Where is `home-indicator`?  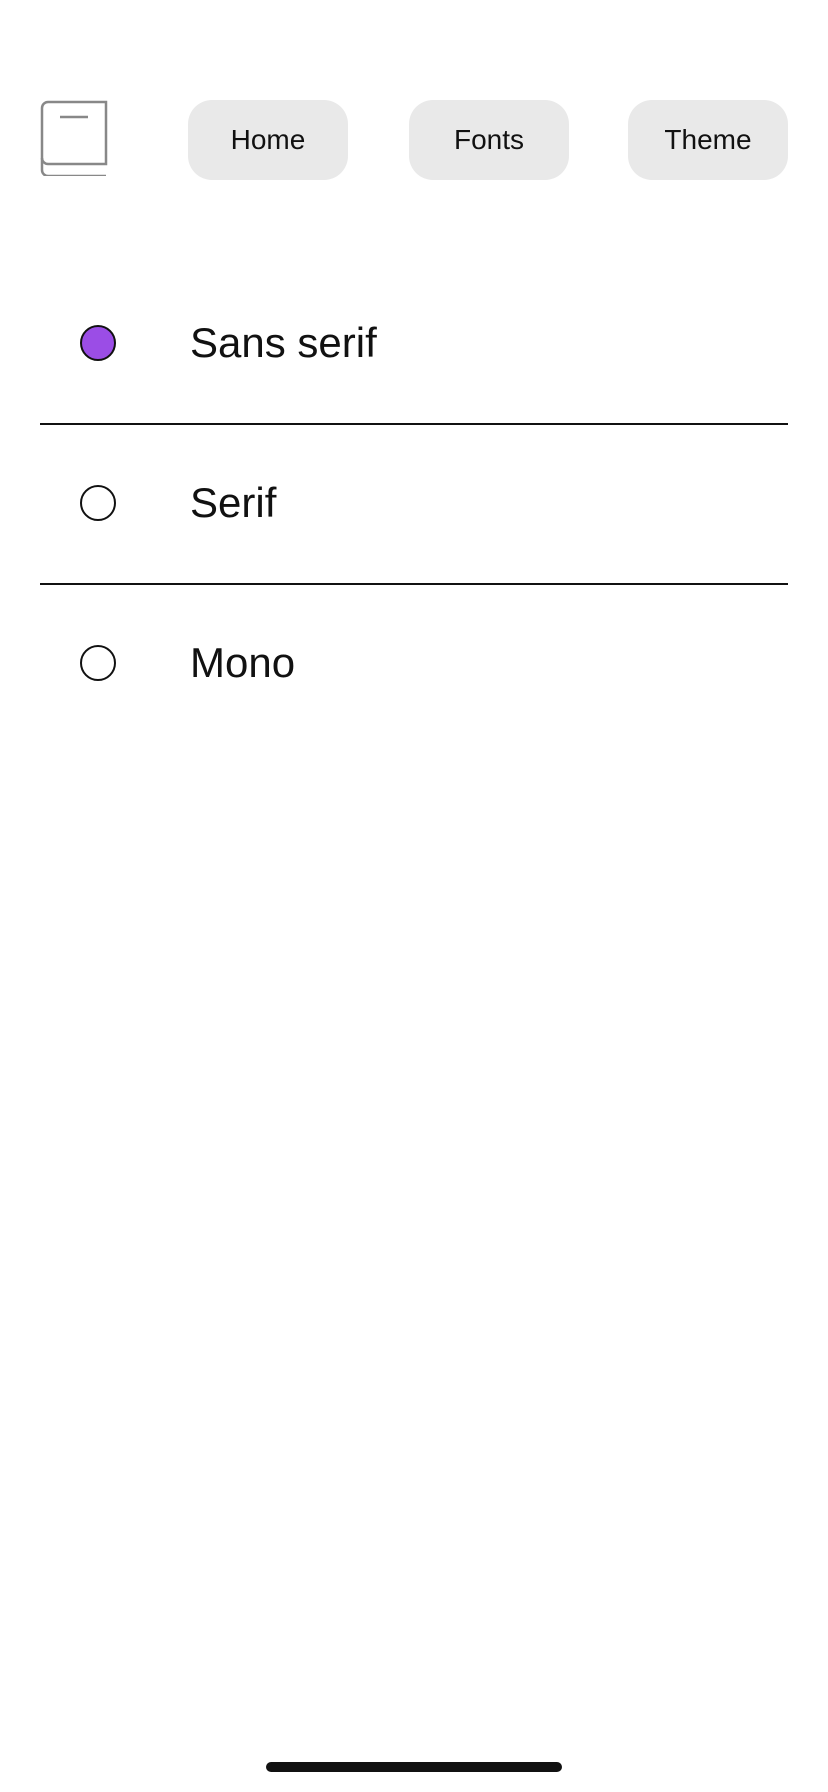
home-indicator is located at coordinates (414, 1767).